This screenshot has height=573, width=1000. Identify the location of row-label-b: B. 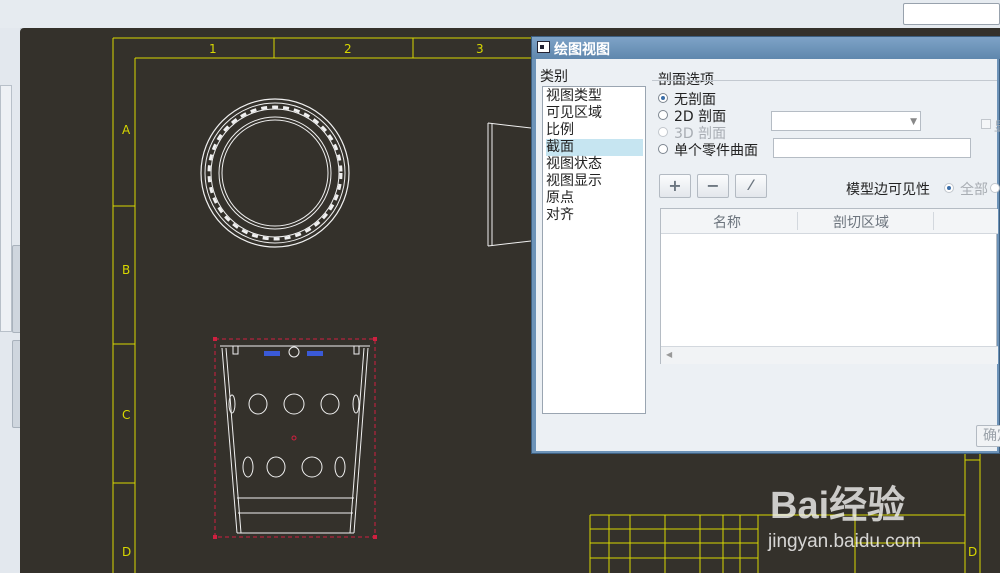
(126, 270).